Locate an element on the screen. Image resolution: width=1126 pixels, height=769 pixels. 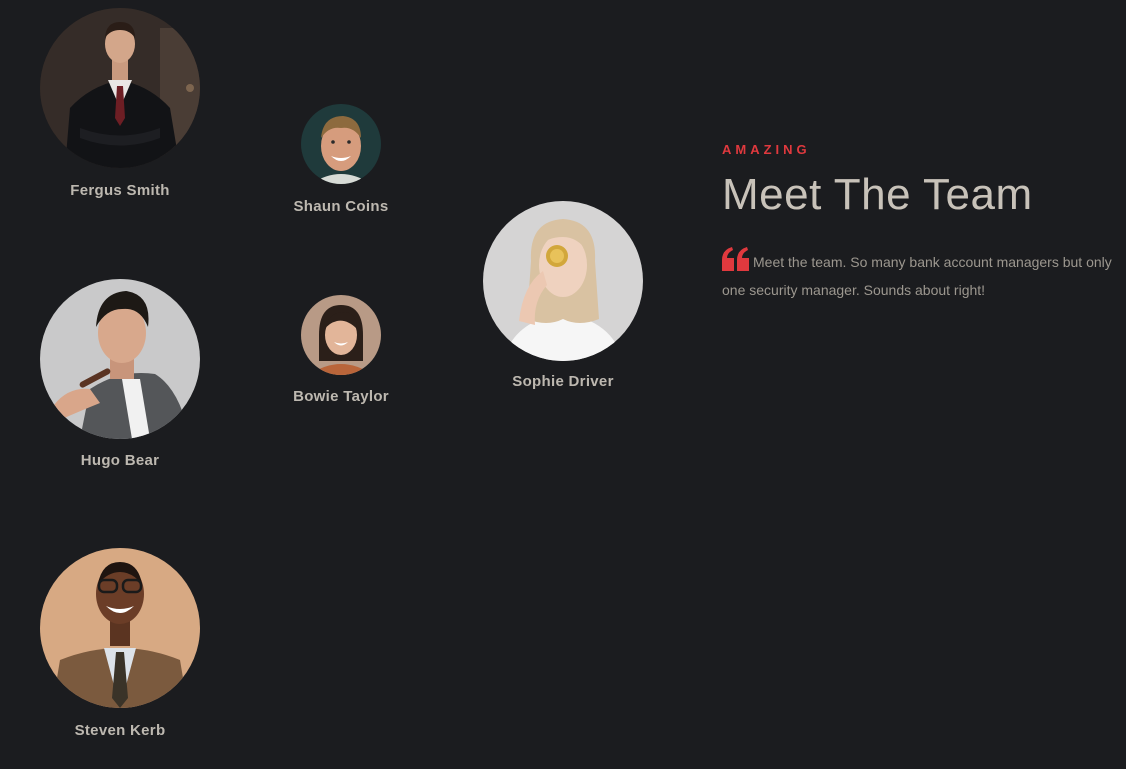
section-eyebrow: AMAZING is located at coordinates (766, 149).